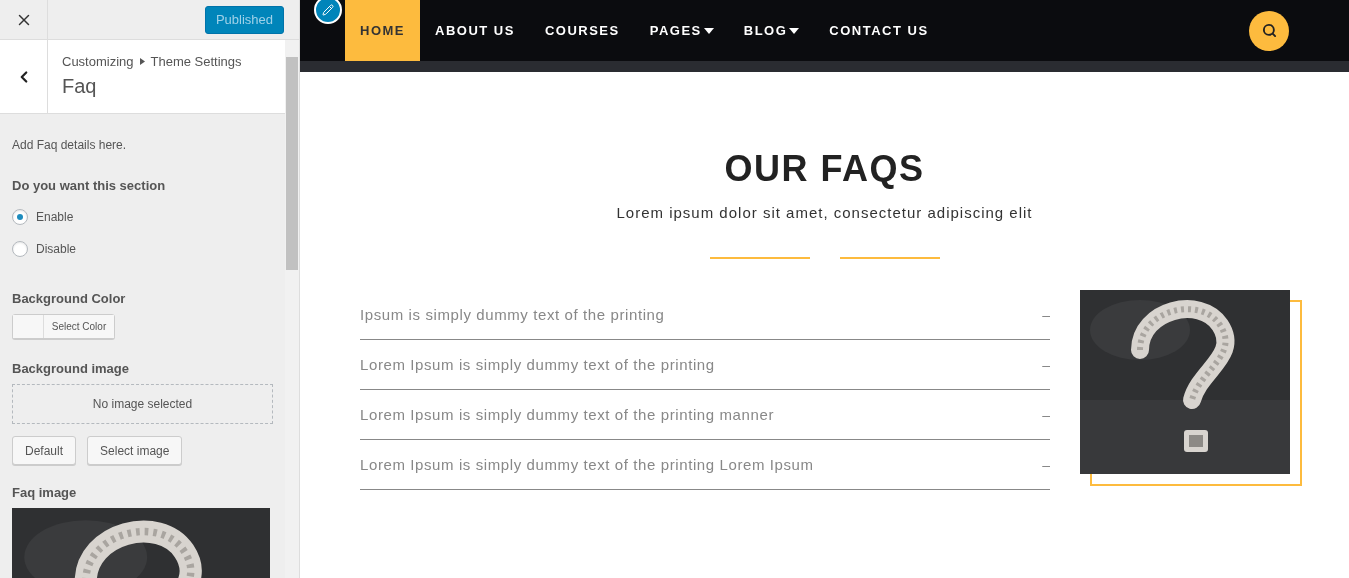 The image size is (1349, 578). Describe the element at coordinates (69, 298) in the screenshot. I see `field-label: Background Color` at that location.